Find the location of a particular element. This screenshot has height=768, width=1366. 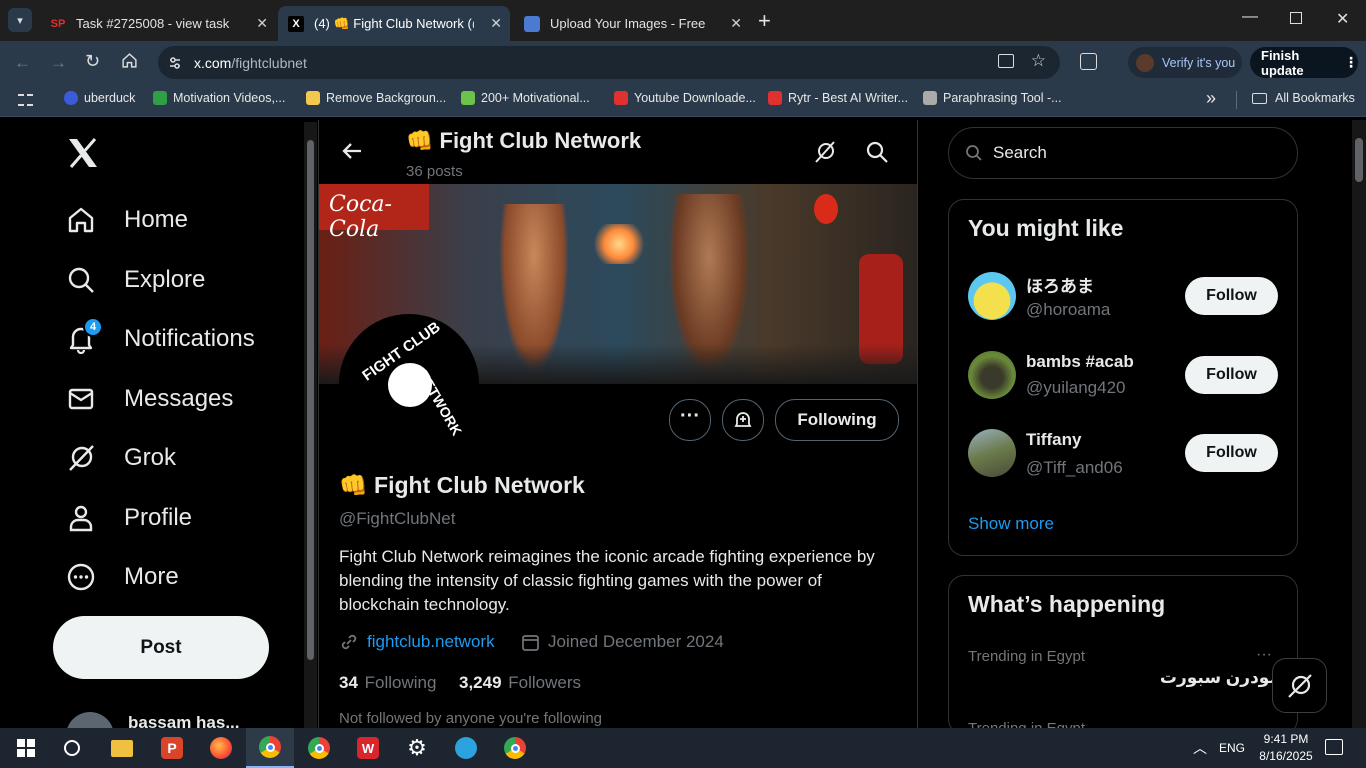

x-logo-icon is located at coordinates (83, 153).